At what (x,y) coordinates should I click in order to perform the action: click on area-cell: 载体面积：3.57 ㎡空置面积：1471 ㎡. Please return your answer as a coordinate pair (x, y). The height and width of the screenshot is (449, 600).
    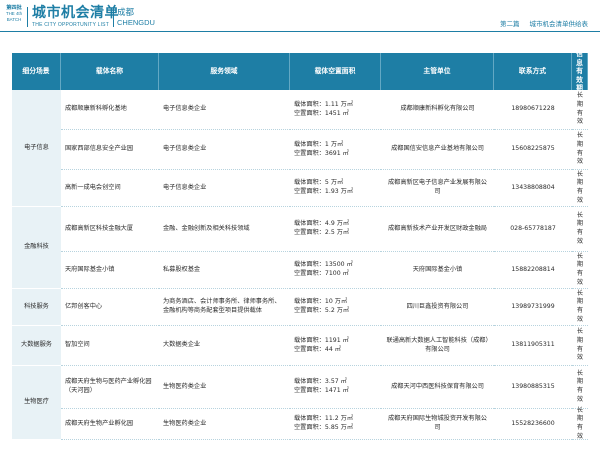
    Looking at the image, I should click on (335, 387).